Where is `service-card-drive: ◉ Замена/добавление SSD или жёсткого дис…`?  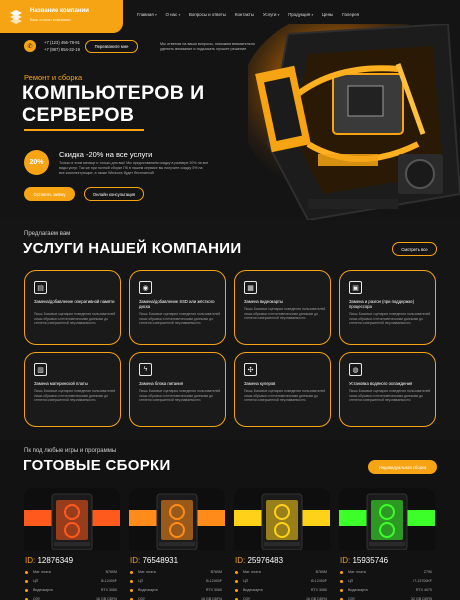 service-card-drive: ◉ Замена/добавление SSD или жёсткого дис… is located at coordinates (177, 307).